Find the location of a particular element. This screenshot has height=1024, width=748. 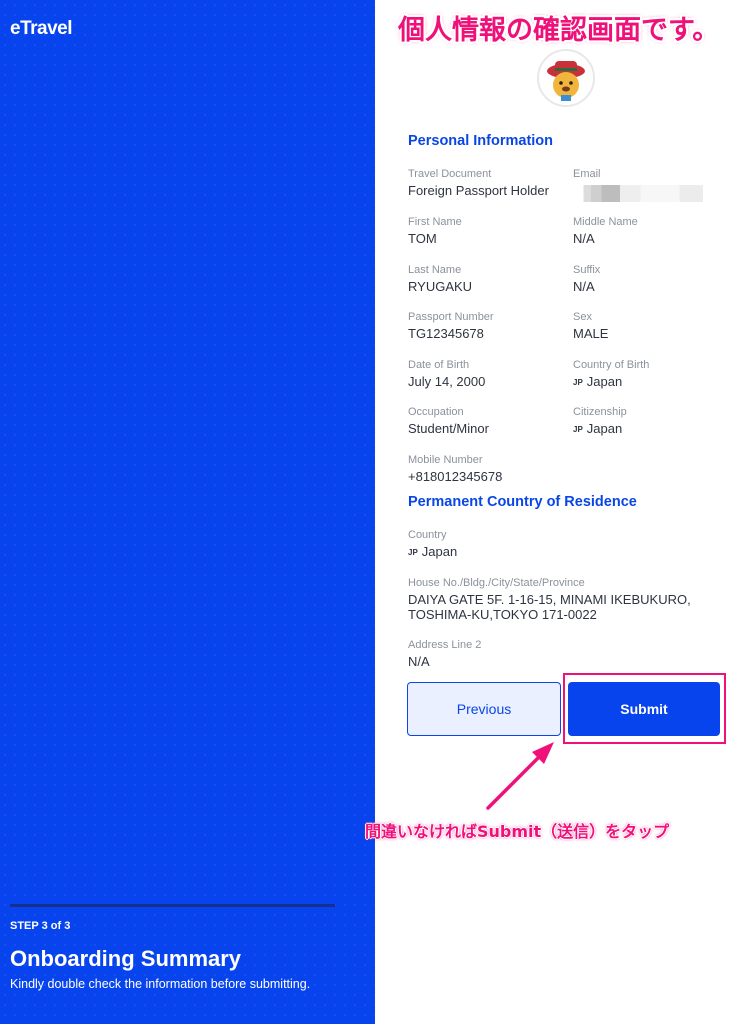

travel-document-field: Travel Document Foreign Passport Holder is located at coordinates (478, 183).